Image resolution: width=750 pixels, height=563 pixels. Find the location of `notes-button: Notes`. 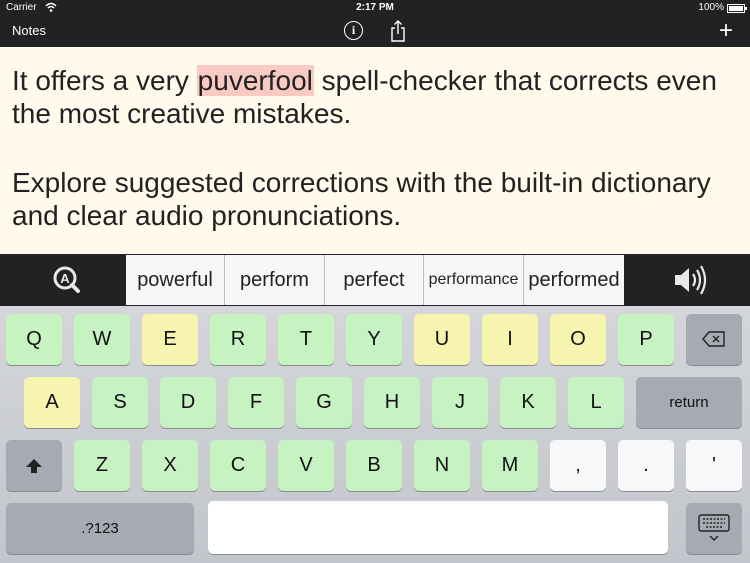

notes-button: Notes is located at coordinates (29, 30).